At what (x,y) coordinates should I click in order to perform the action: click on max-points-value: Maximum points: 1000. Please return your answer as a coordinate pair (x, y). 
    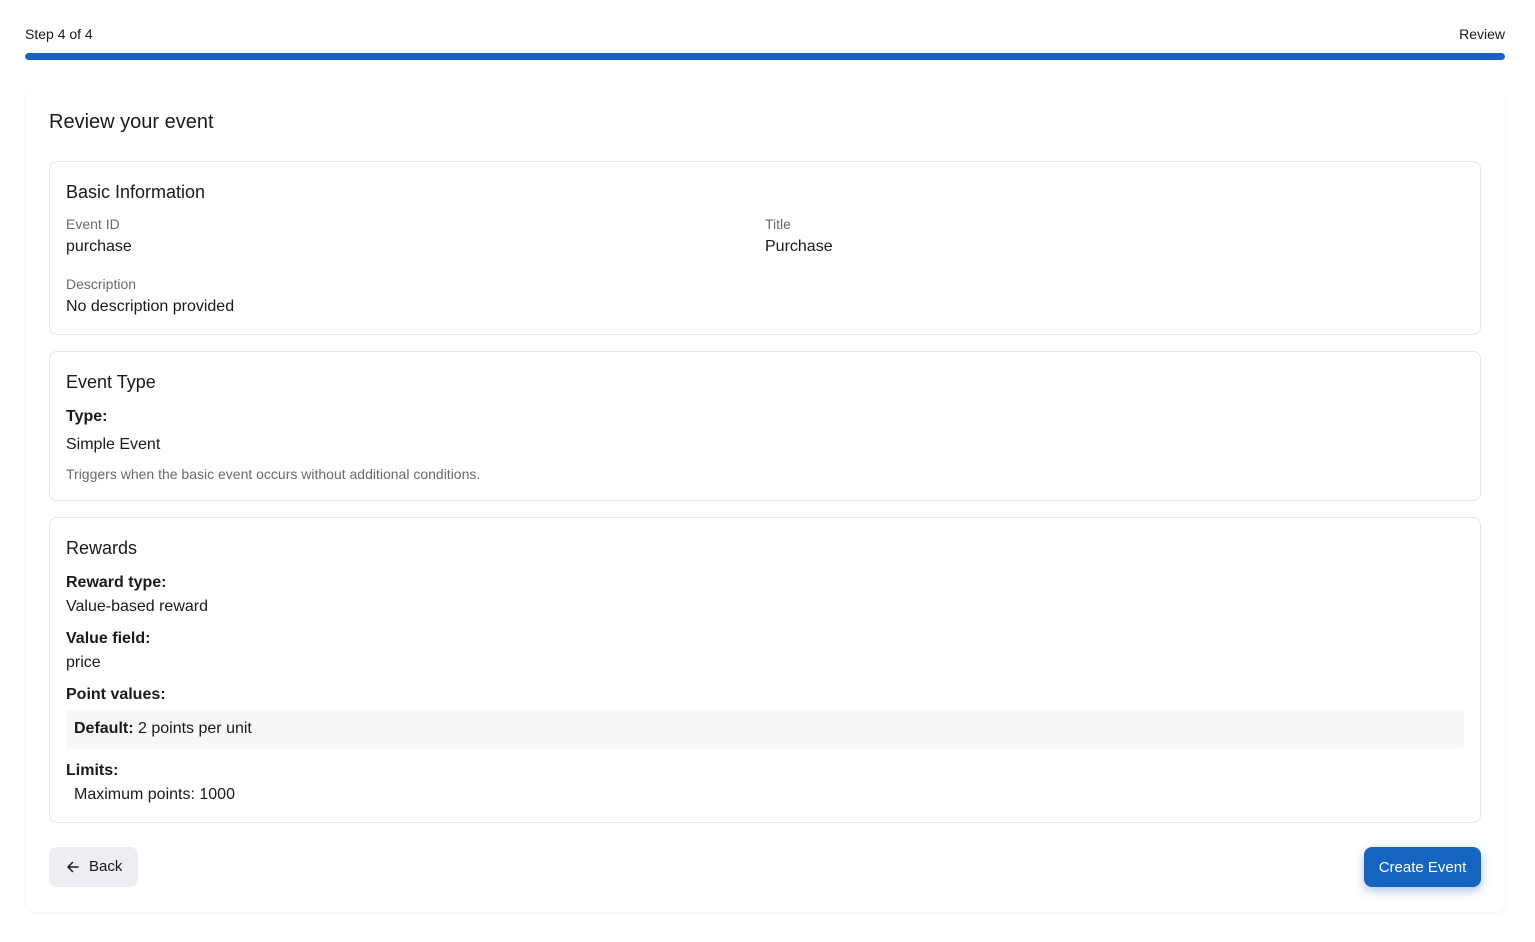
    Looking at the image, I should click on (154, 794).